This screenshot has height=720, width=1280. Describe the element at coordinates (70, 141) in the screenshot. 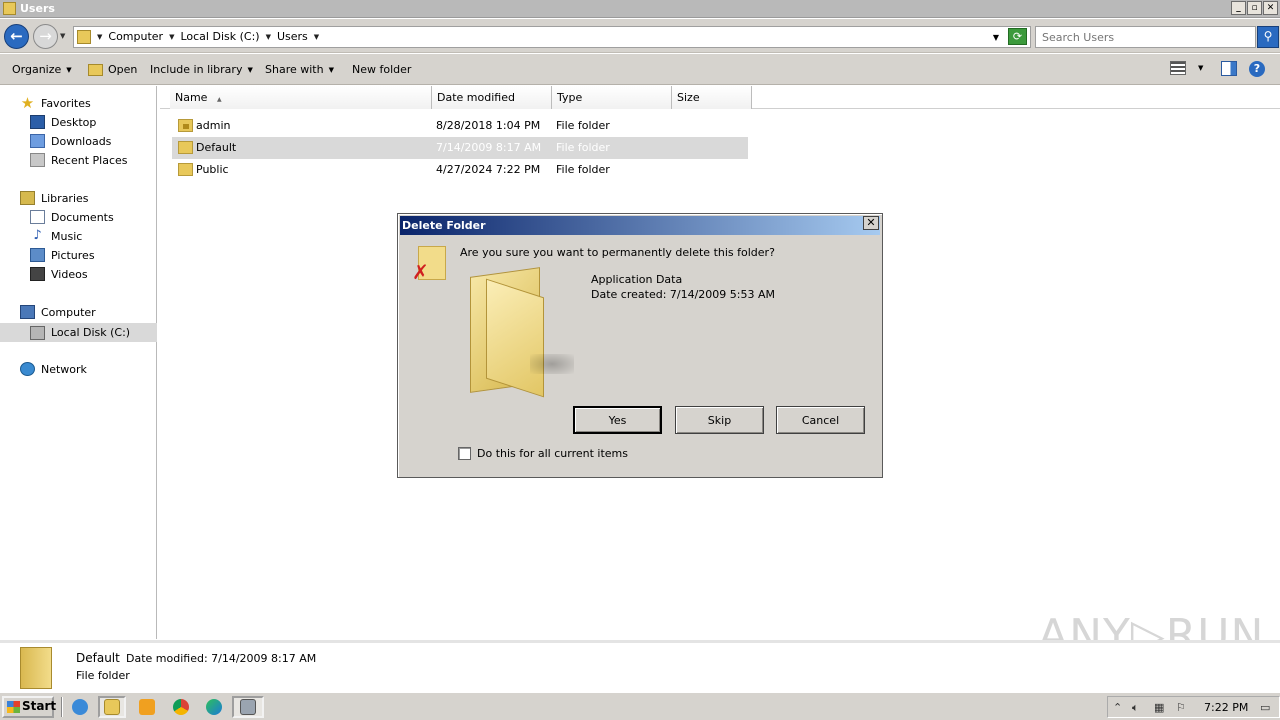

I see `nav-downloads: Downloads` at that location.